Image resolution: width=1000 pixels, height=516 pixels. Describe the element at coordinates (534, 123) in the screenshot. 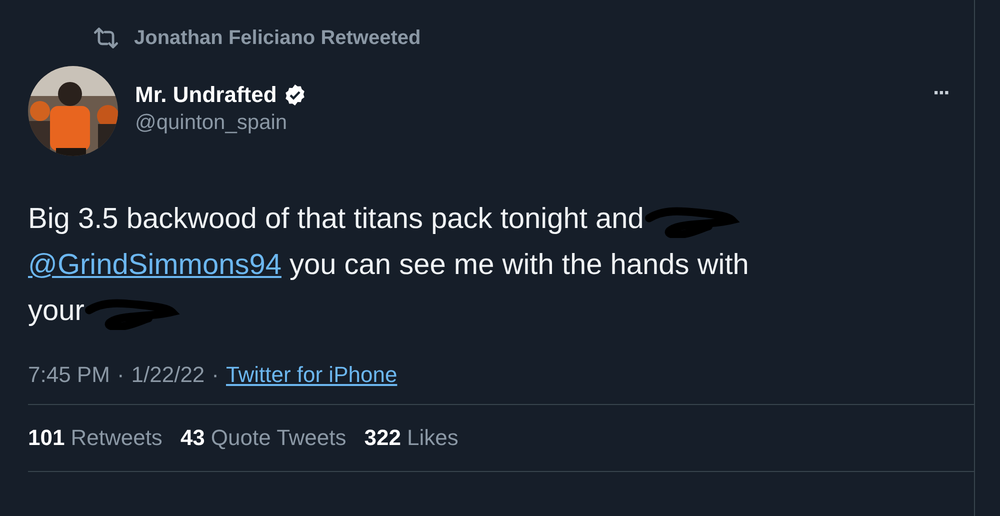

I see `user-handle: @quinton_spain` at that location.